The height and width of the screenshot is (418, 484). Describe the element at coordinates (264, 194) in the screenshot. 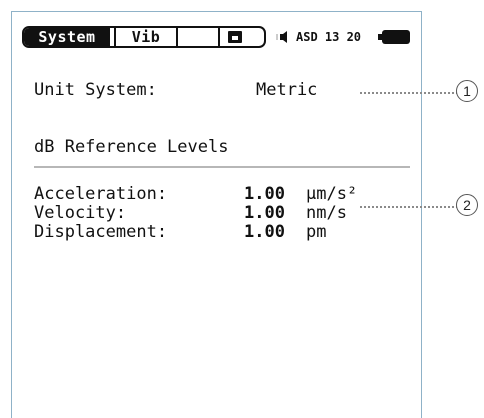

I see `acceleration-value: 1.00` at that location.